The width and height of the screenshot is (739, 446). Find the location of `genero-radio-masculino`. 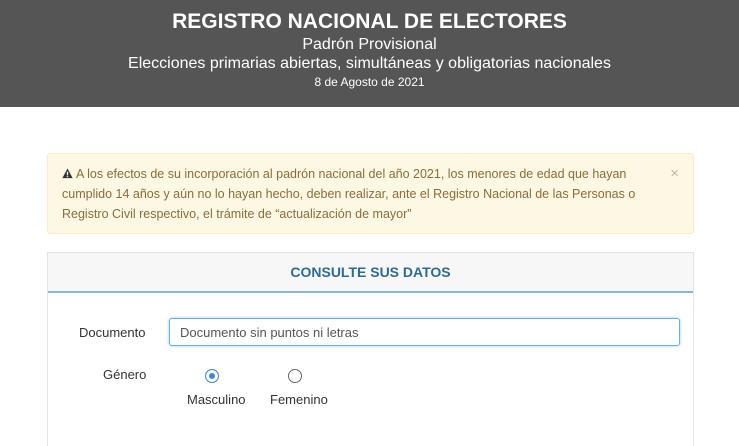

genero-radio-masculino is located at coordinates (212, 376).